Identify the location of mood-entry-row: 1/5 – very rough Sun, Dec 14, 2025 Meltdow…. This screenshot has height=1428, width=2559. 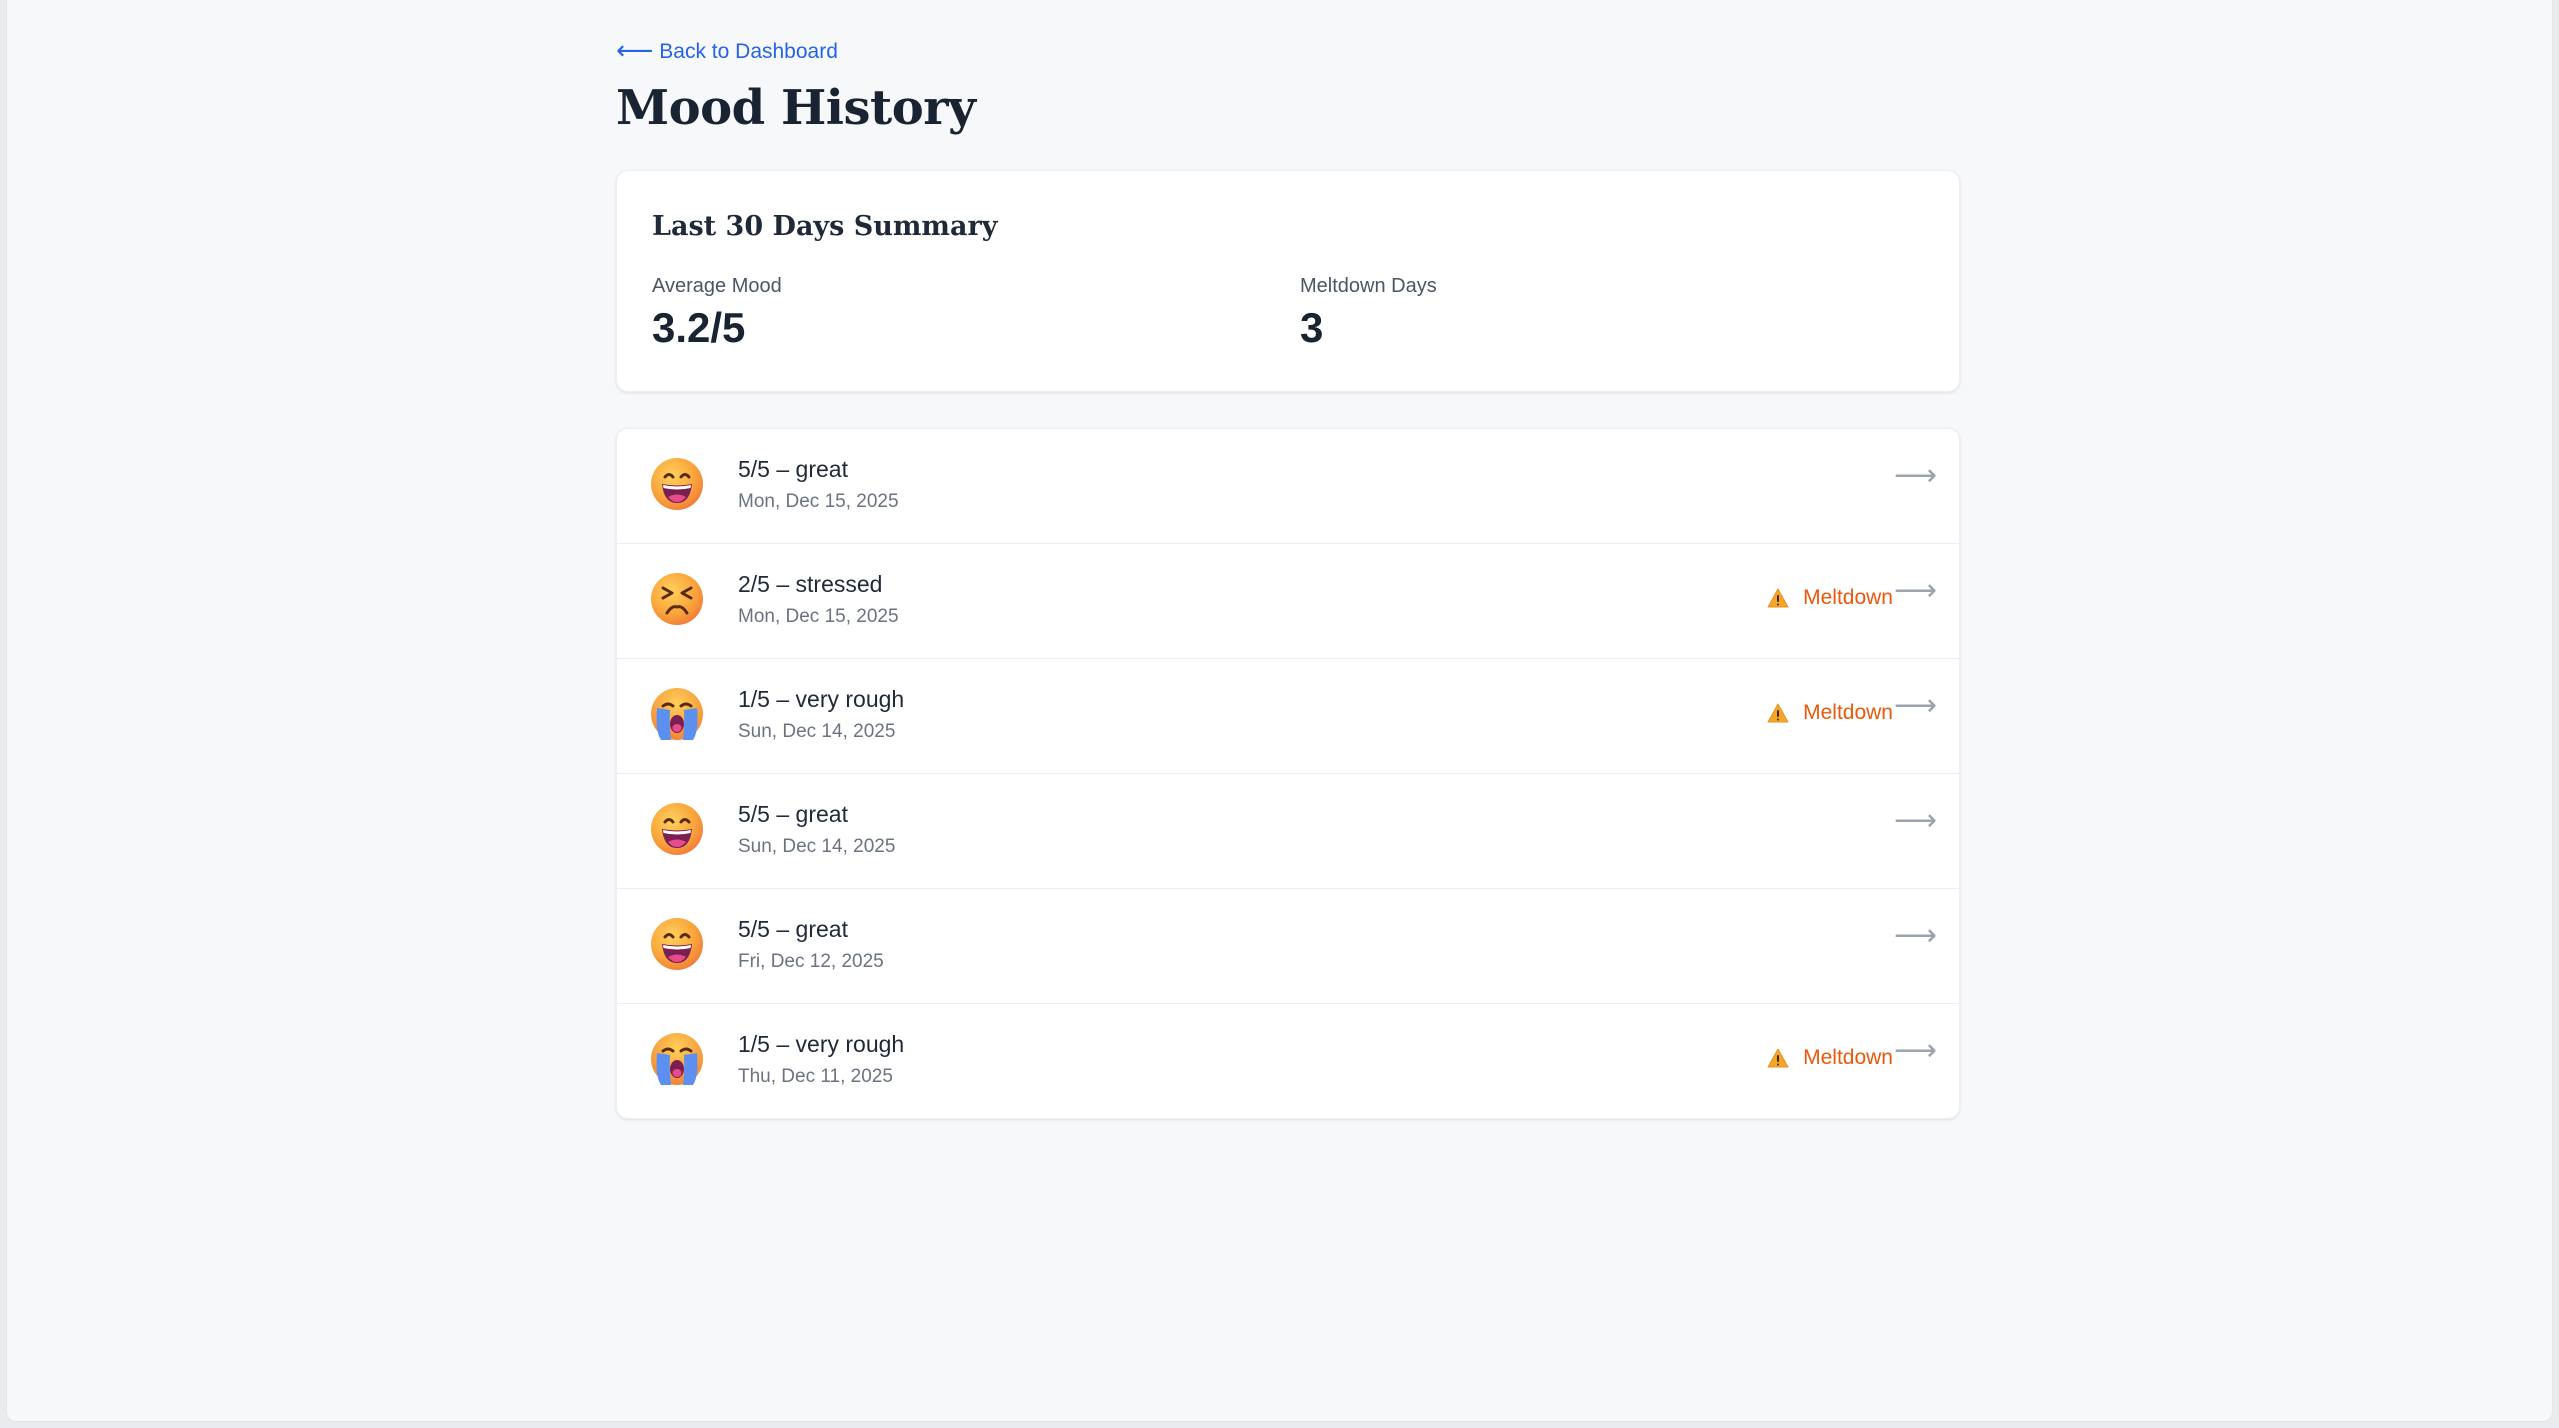
(1288, 716).